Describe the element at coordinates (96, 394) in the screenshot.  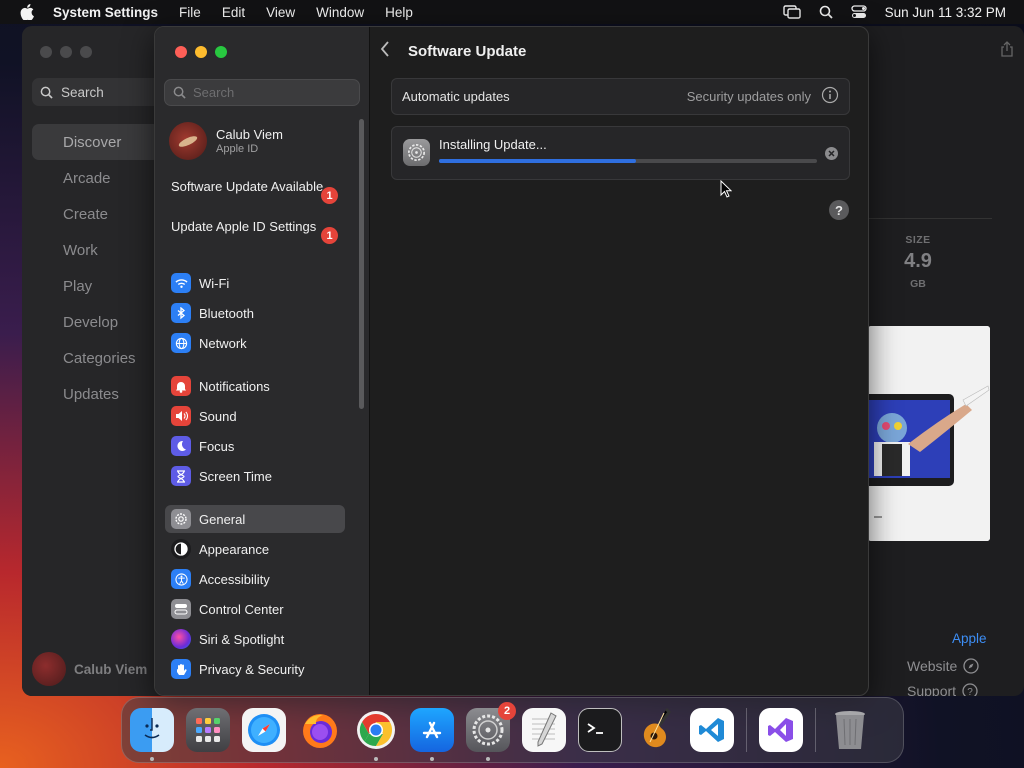
I see `nav-updates: Updates` at that location.